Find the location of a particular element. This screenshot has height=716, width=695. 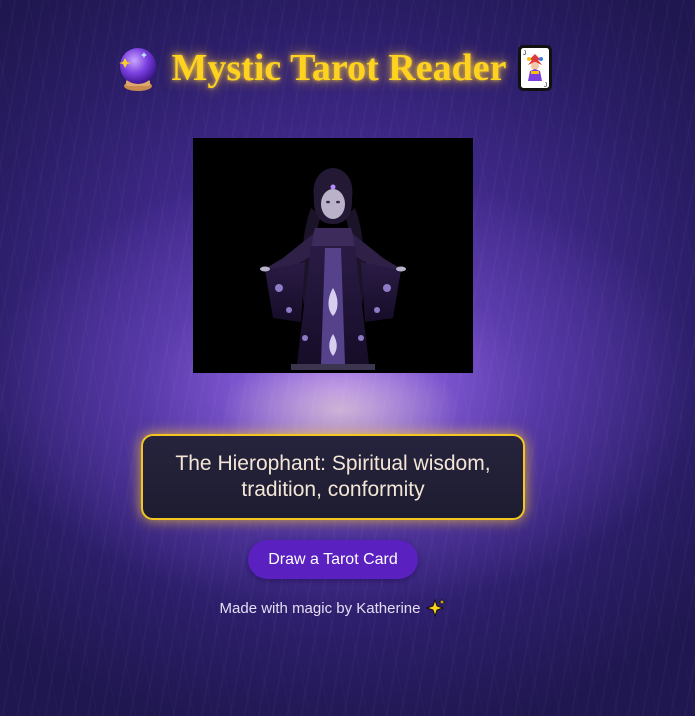

footer: Made with magic by Katherine is located at coordinates (333, 608).